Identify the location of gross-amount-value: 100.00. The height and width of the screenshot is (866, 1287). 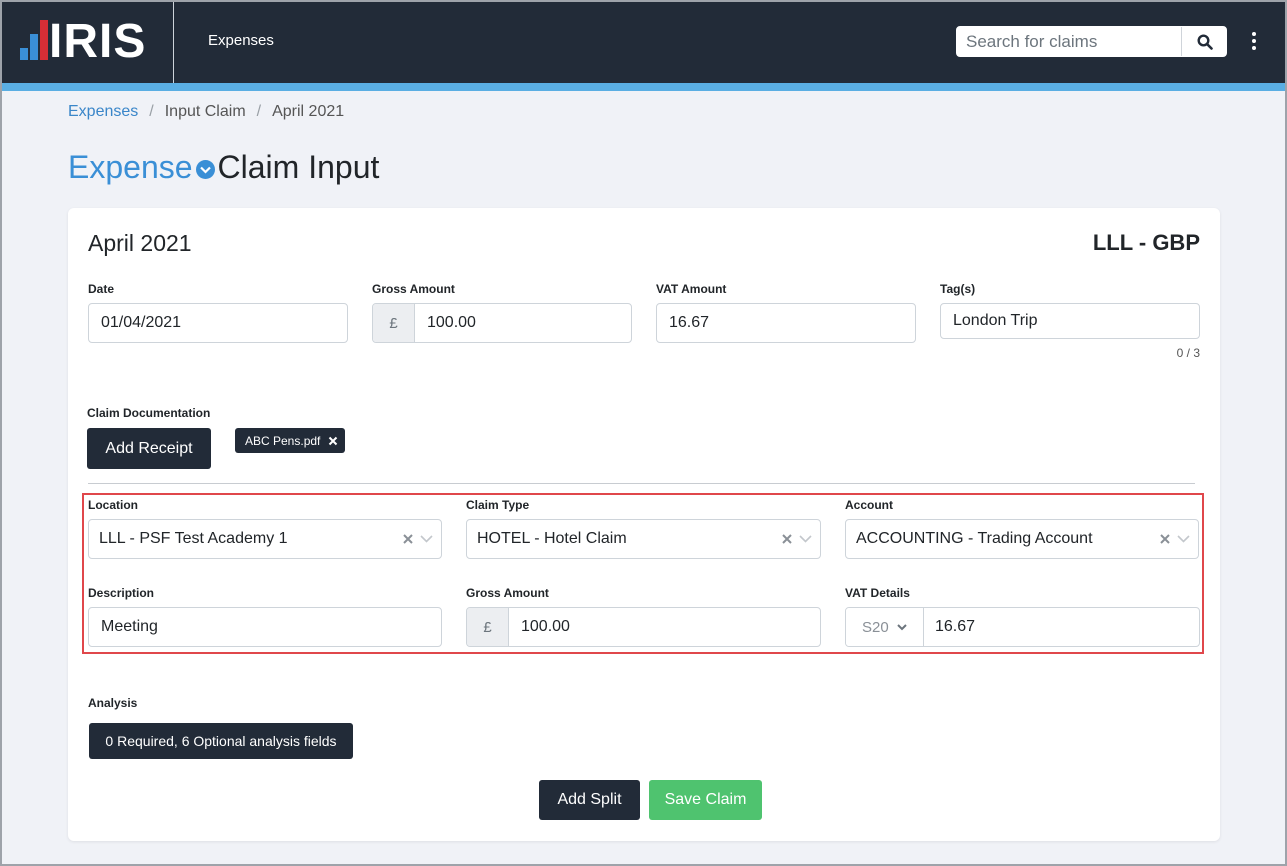
(445, 323).